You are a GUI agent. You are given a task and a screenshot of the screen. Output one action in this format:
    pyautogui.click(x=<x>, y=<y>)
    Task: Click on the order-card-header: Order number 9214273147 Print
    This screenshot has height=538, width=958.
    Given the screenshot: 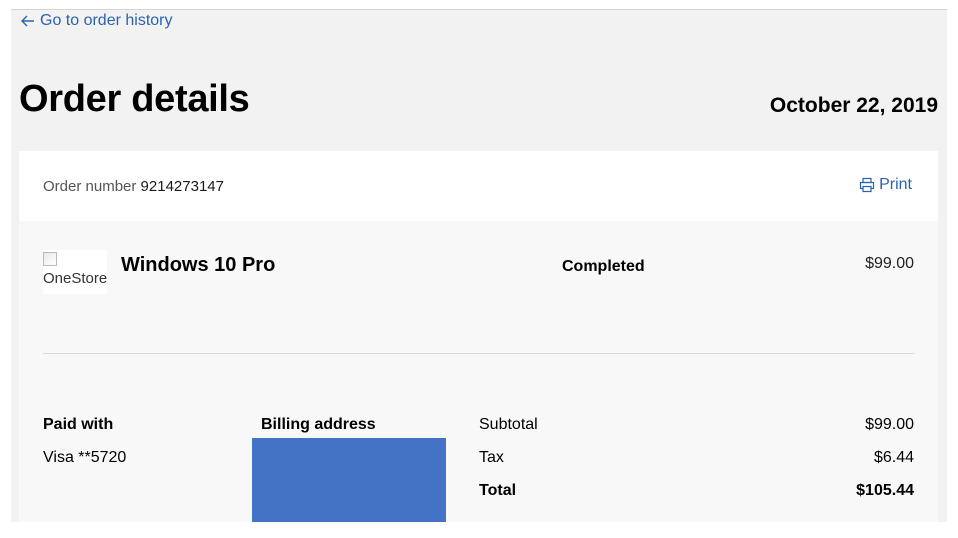 What is the action you would take?
    pyautogui.click(x=478, y=186)
    